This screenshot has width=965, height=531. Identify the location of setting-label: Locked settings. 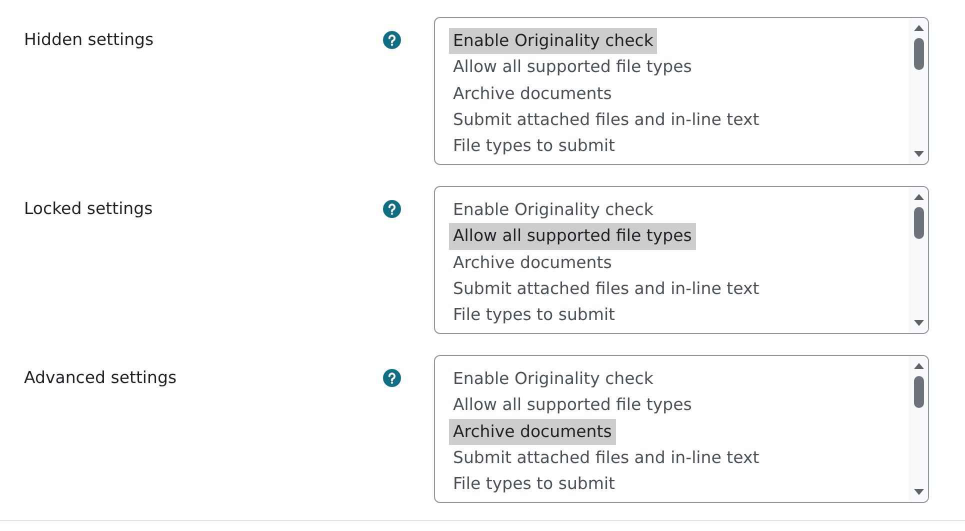
(88, 208).